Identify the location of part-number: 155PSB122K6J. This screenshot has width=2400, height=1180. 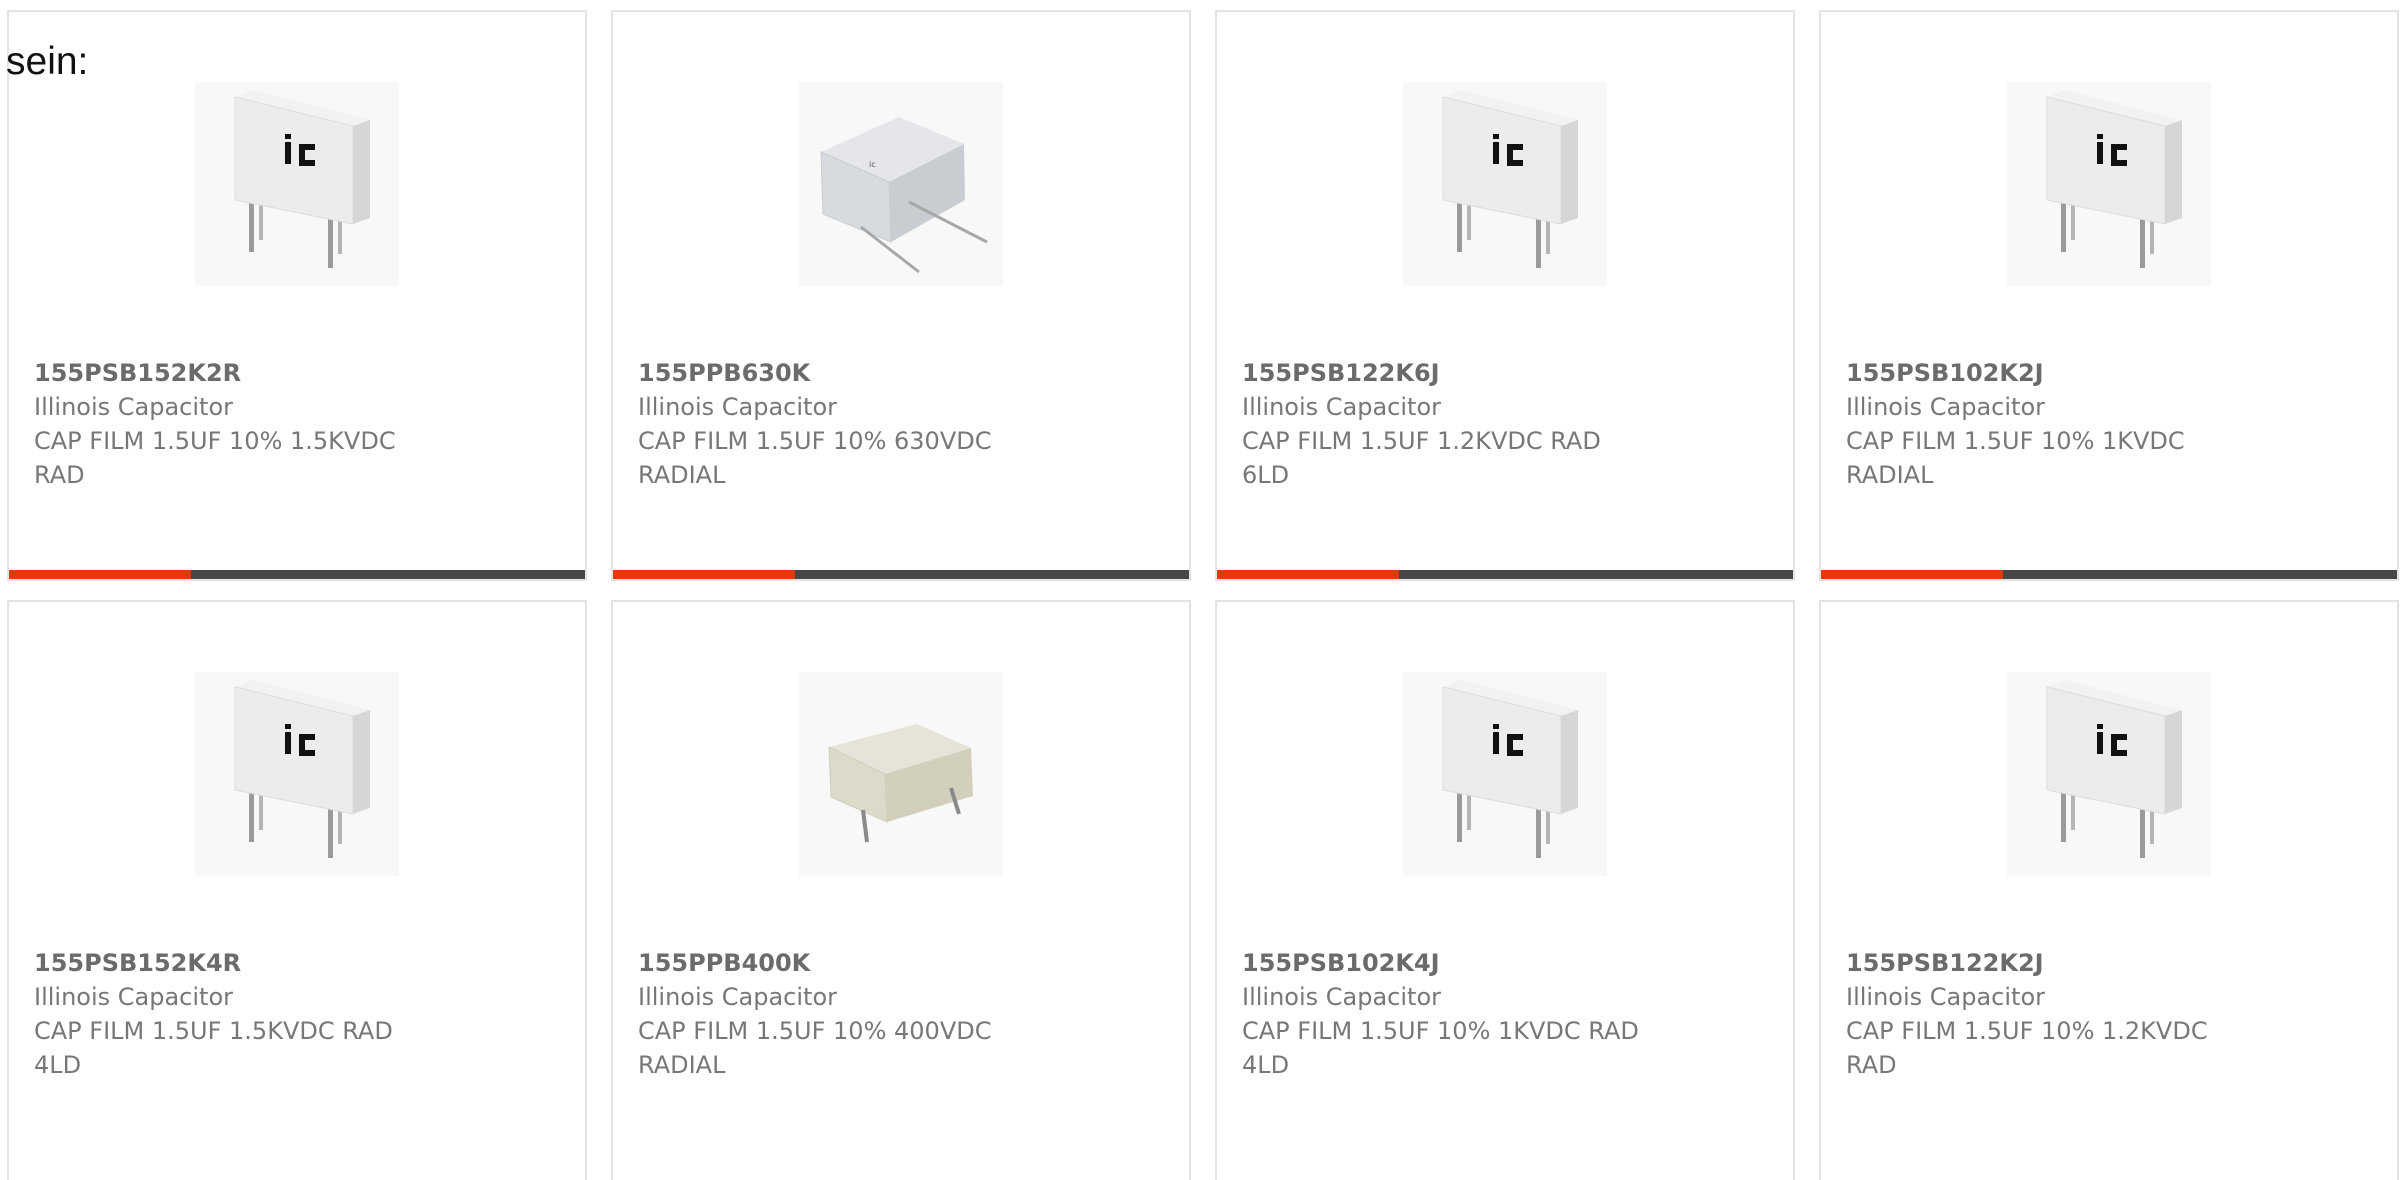
(1502, 373).